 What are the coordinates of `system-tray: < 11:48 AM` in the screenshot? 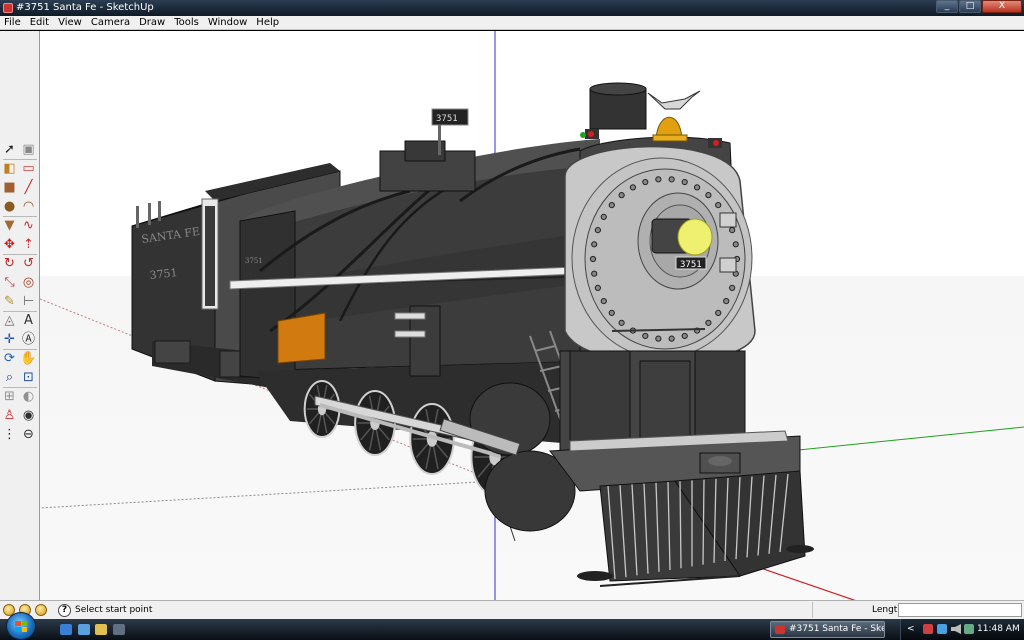 It's located at (962, 629).